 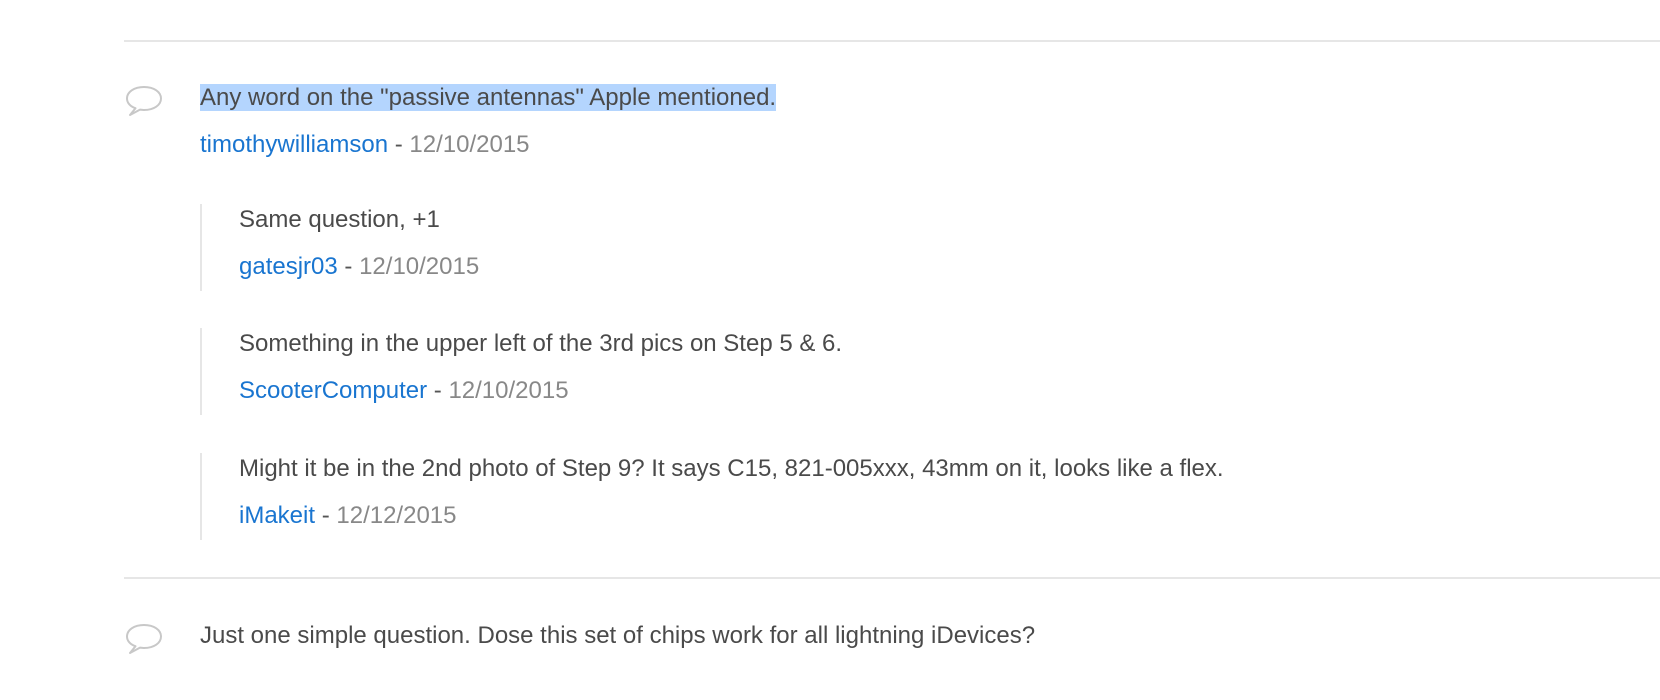 I want to click on comment-date: 12/10/2015, so click(x=469, y=144).